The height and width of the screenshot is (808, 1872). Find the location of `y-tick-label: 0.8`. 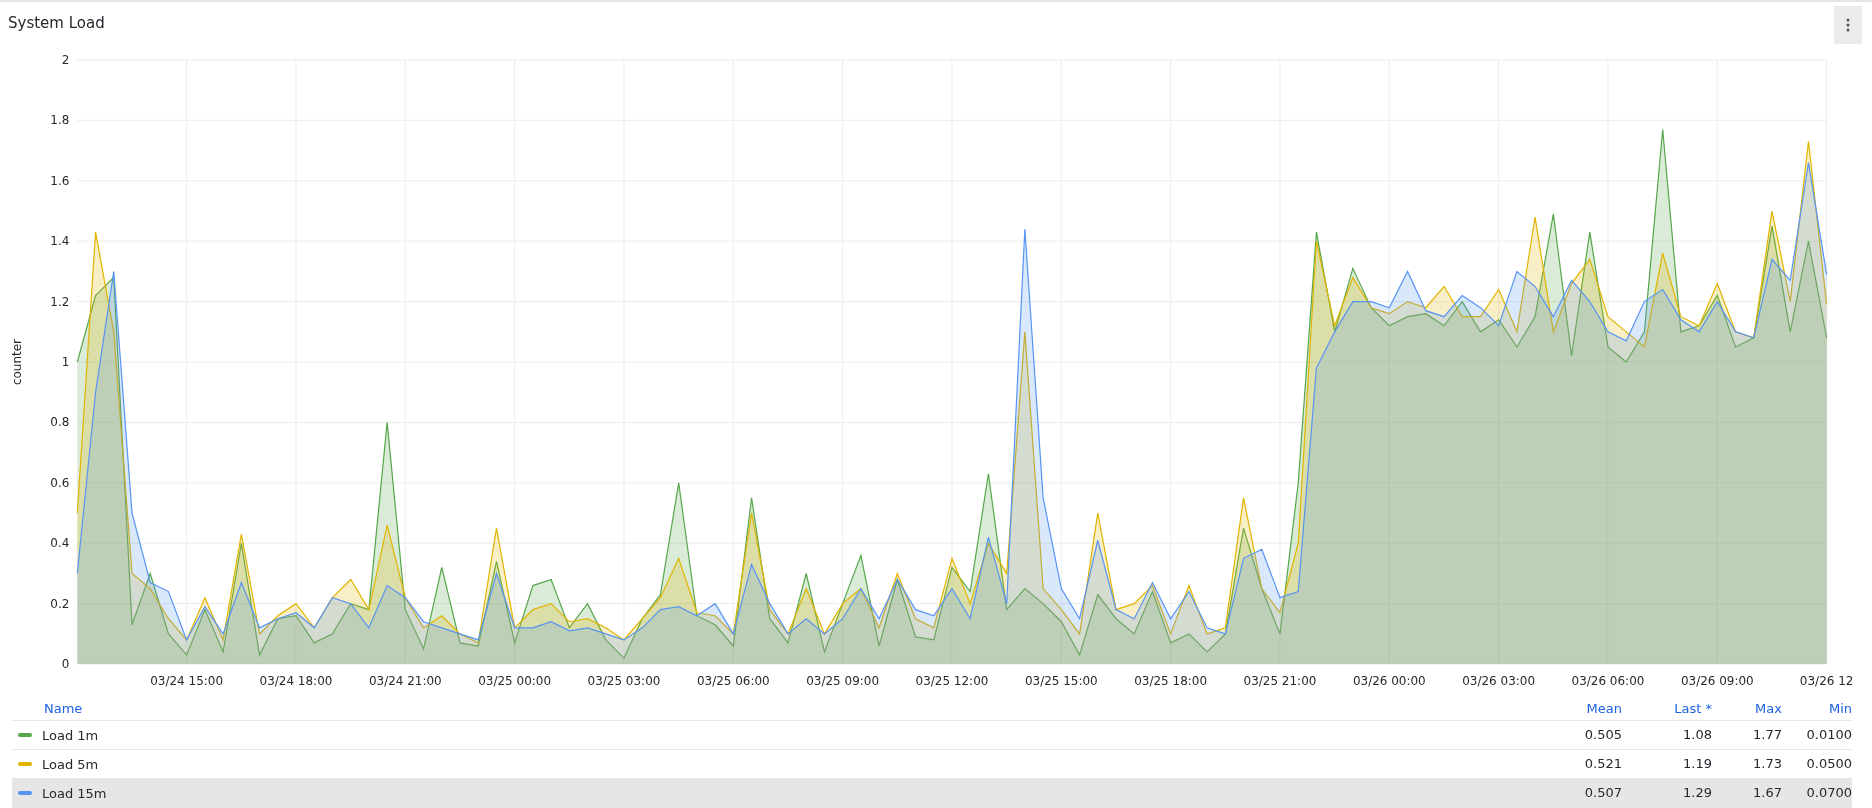

y-tick-label: 0.8 is located at coordinates (60, 422).